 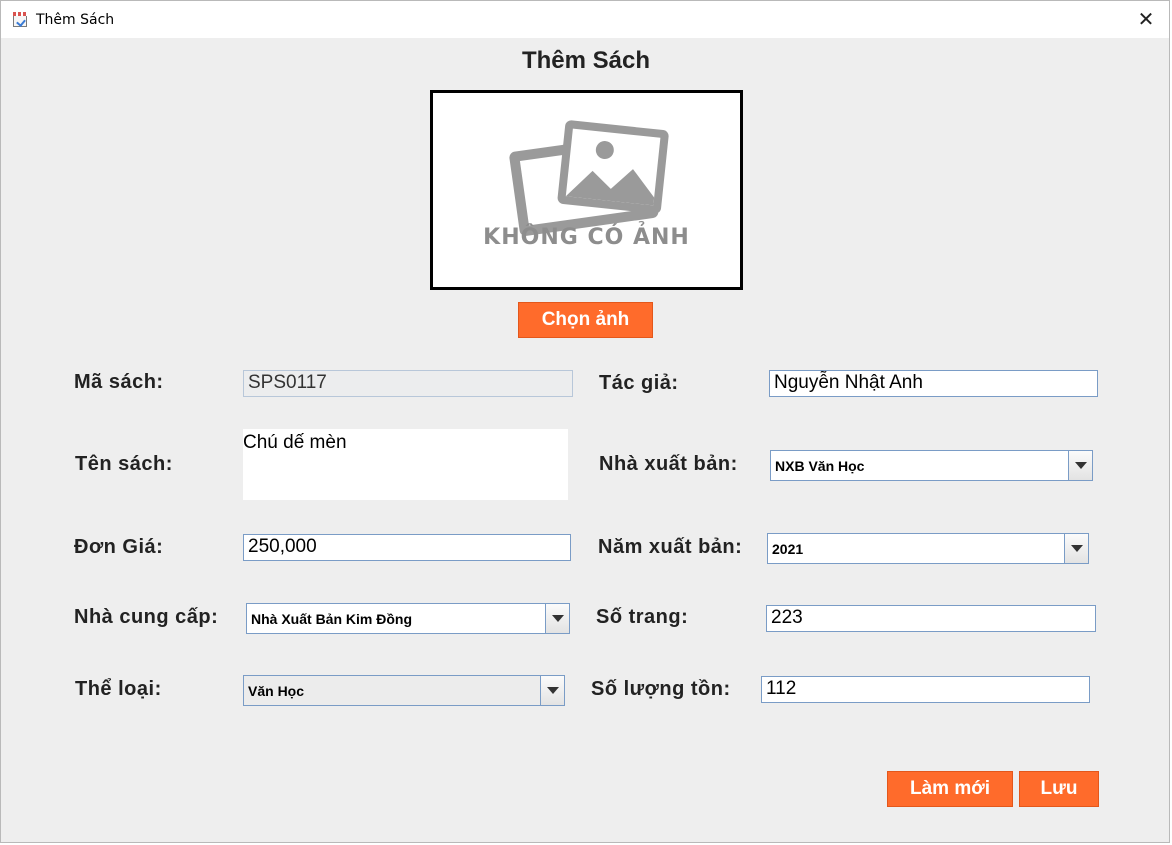 I want to click on no-image-text: KHÔNG CÓ ẢNH, so click(x=586, y=237).